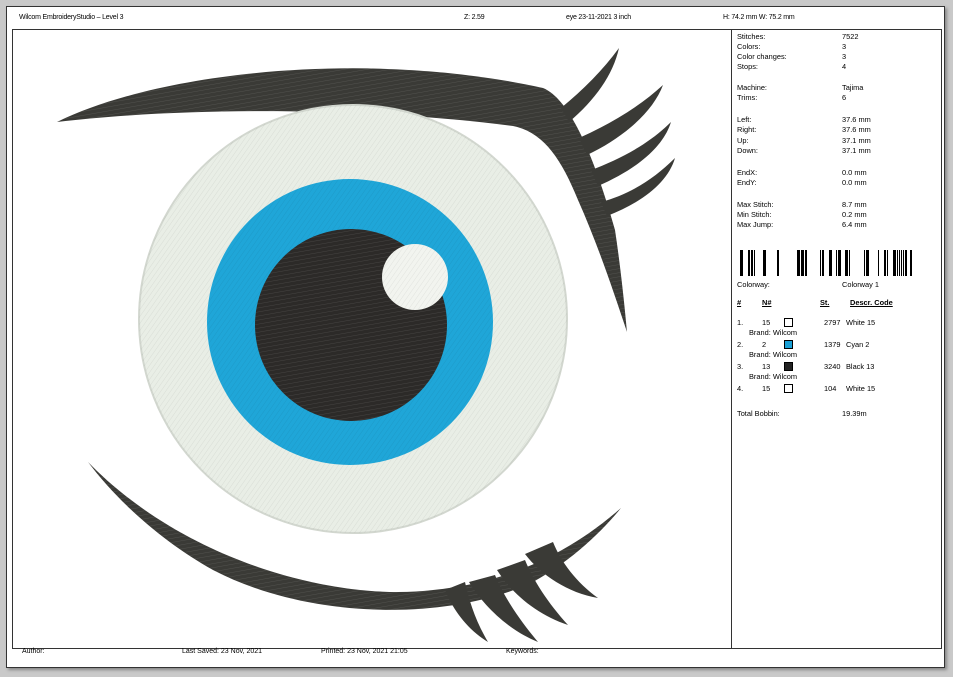 The image size is (953, 677). Describe the element at coordinates (766, 366) in the screenshot. I see `color-row-needle: 13` at that location.